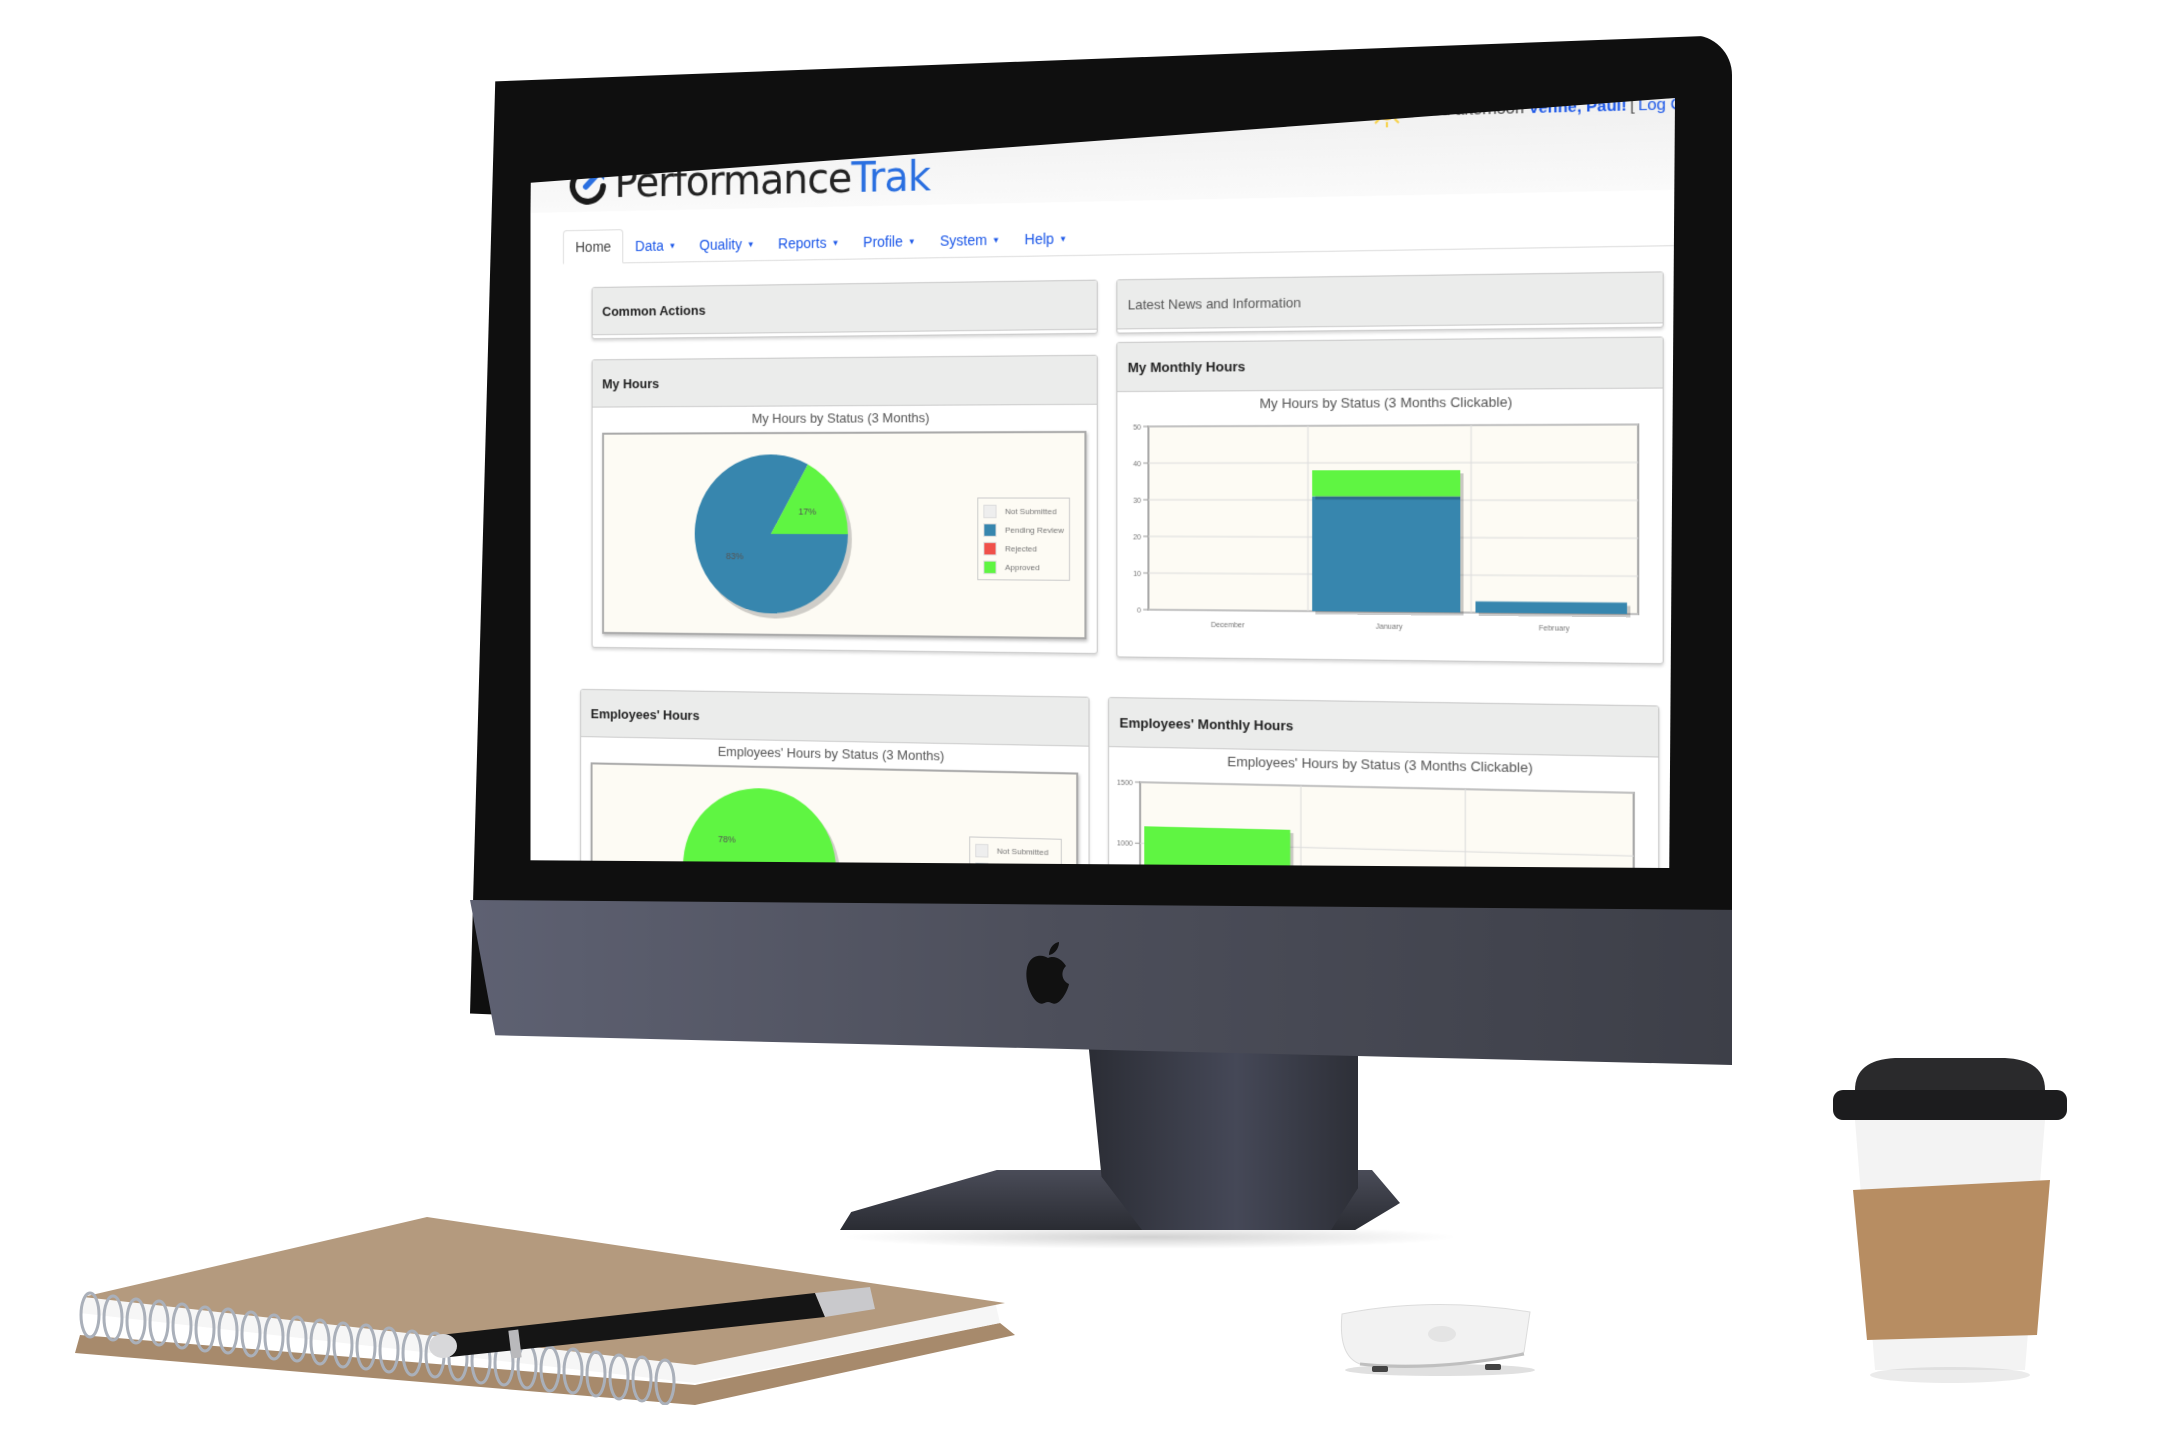 The width and height of the screenshot is (2160, 1440). I want to click on tab-home: Home, so click(593, 247).